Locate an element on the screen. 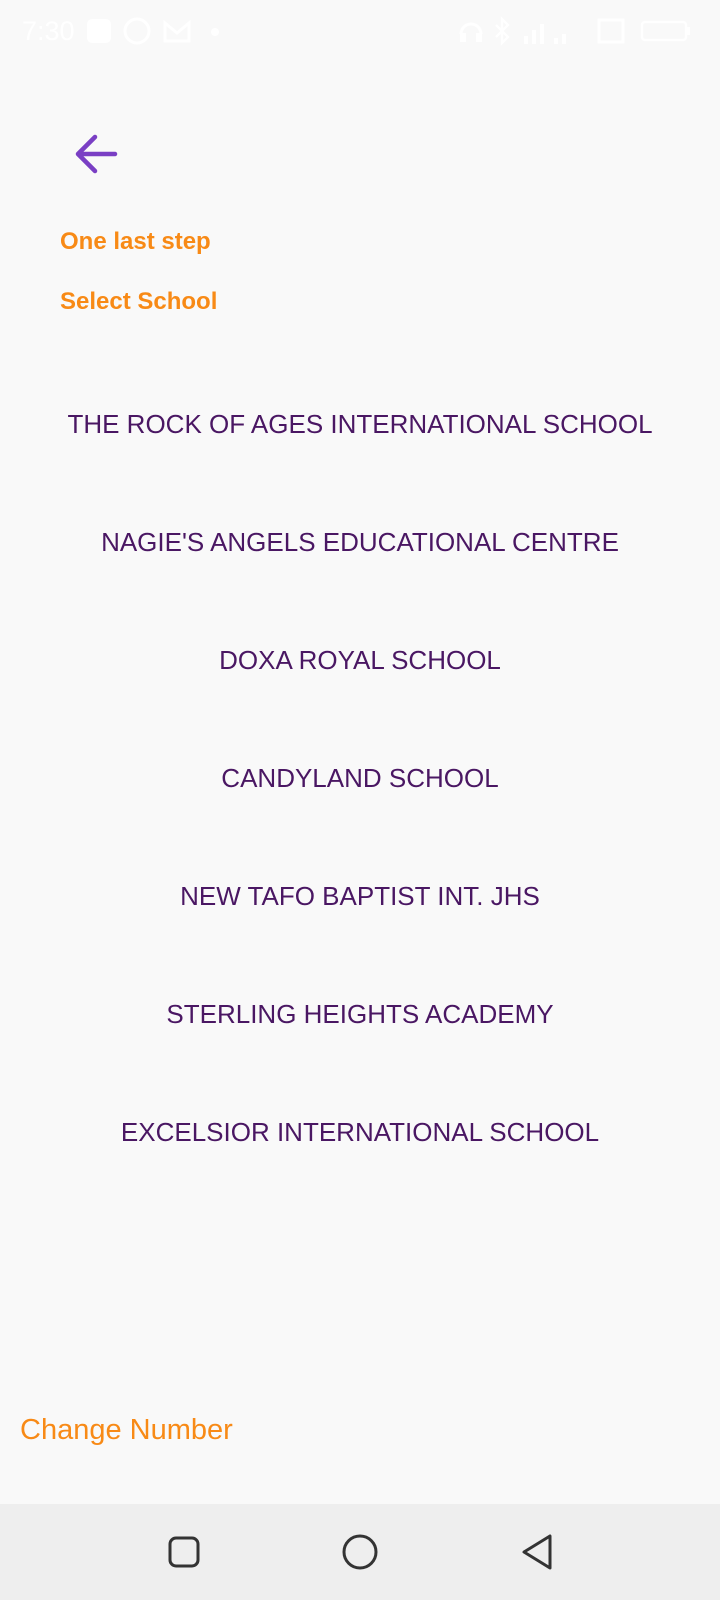 The height and width of the screenshot is (1600, 720). change-number-link: Change Number is located at coordinates (126, 1430).